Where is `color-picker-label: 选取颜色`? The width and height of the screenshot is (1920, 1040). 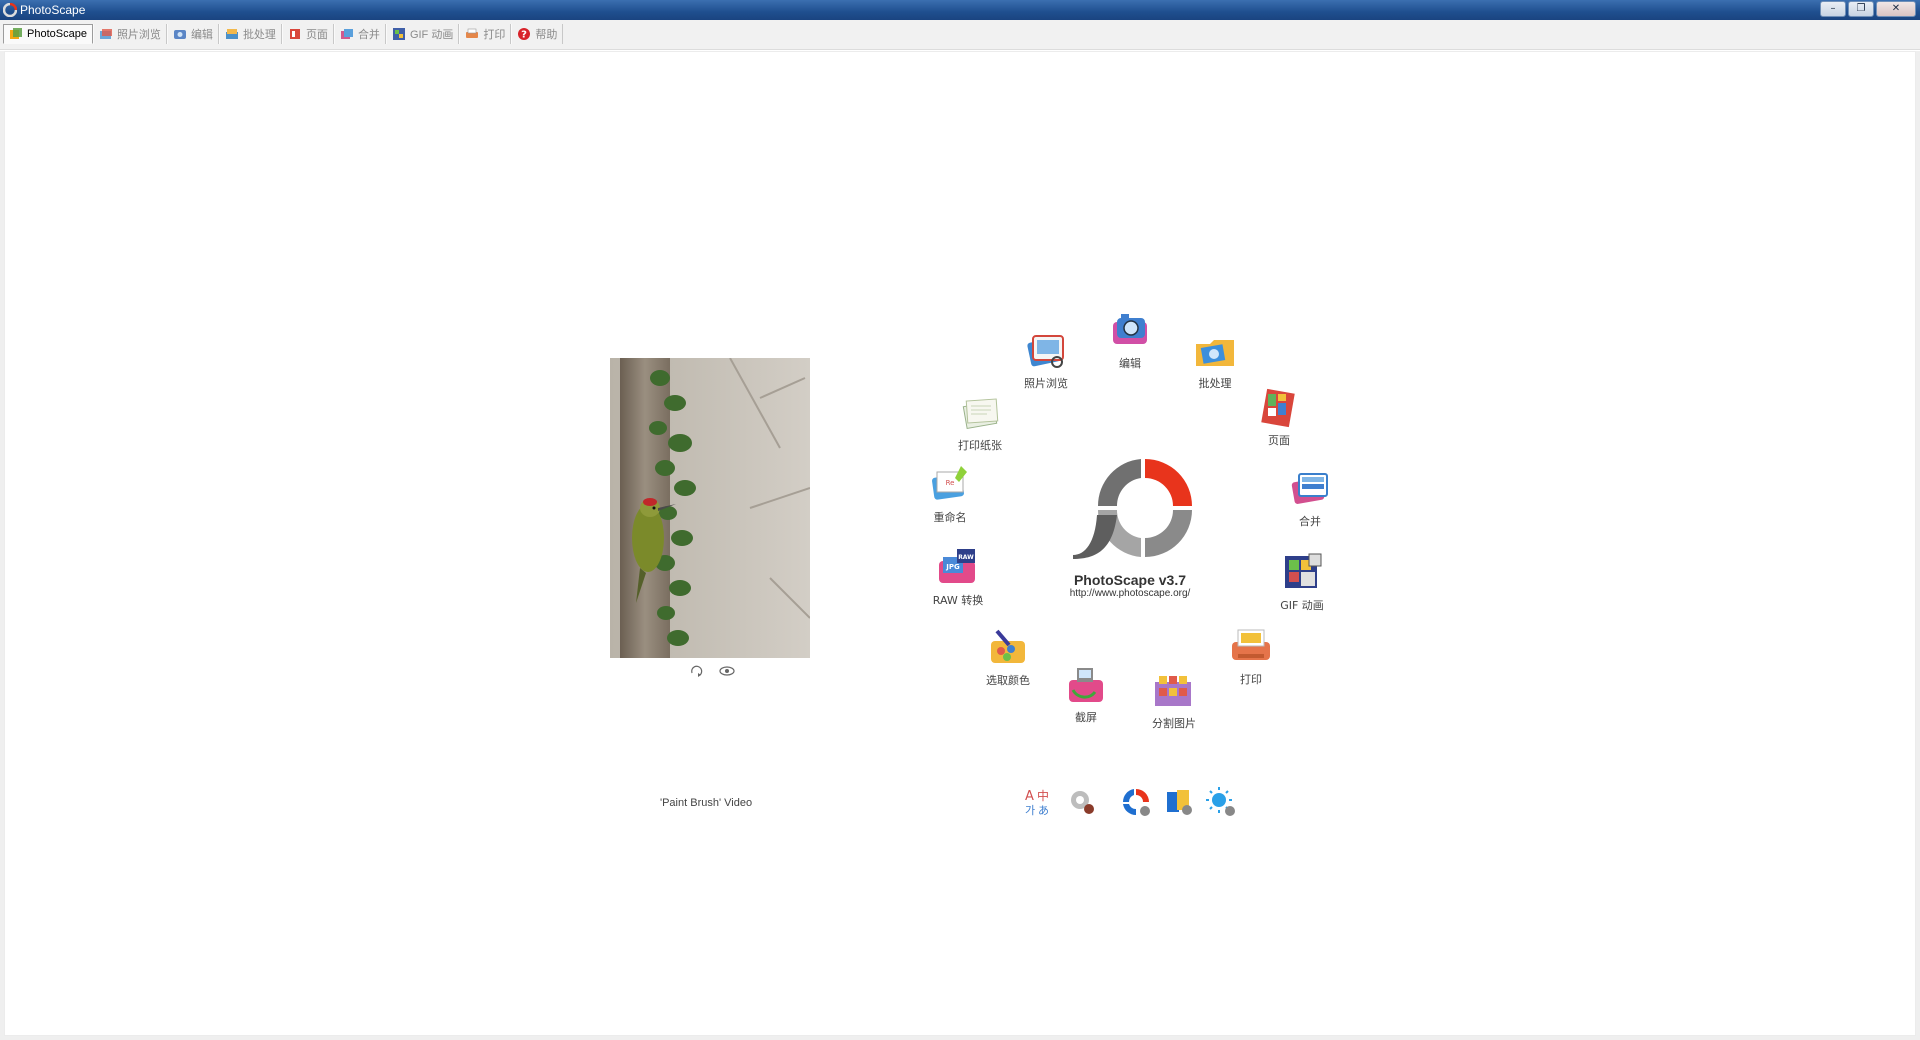 color-picker-label: 选取颜色 is located at coordinates (1008, 680).